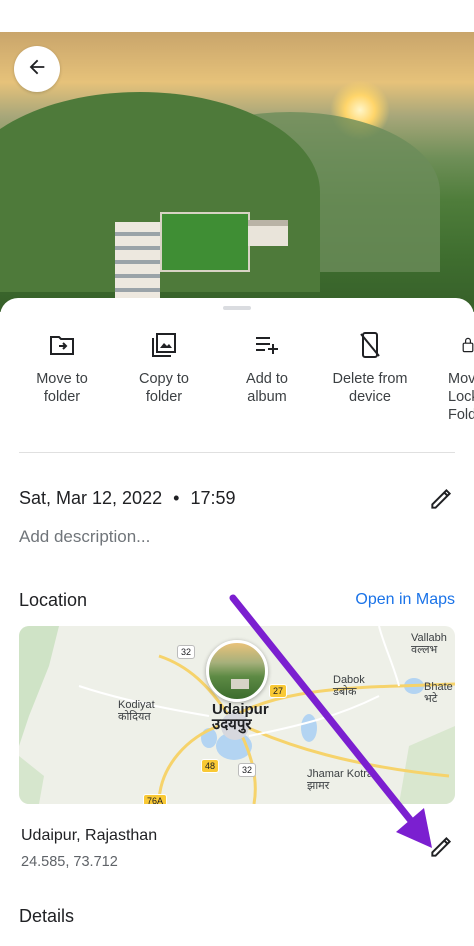  I want to click on arrow-back-icon, so click(37, 69).